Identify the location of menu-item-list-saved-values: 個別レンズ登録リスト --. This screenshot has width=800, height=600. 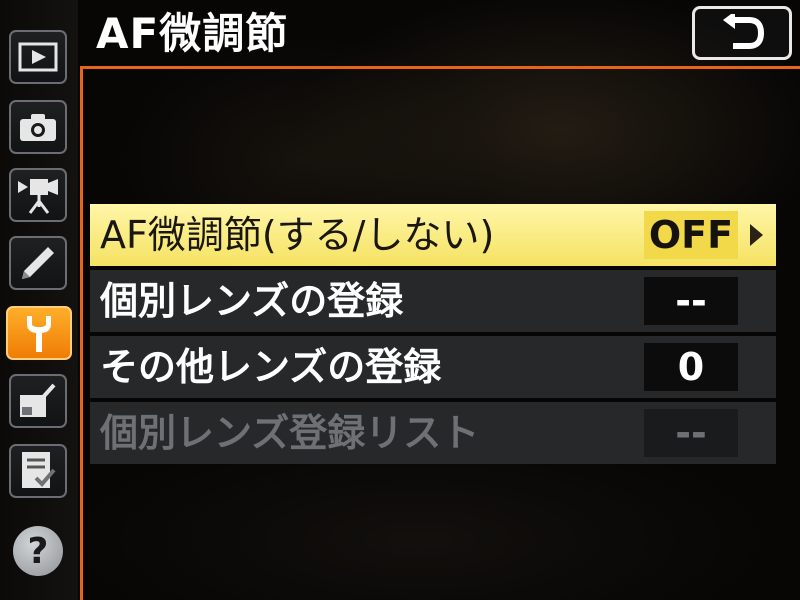
(433, 433).